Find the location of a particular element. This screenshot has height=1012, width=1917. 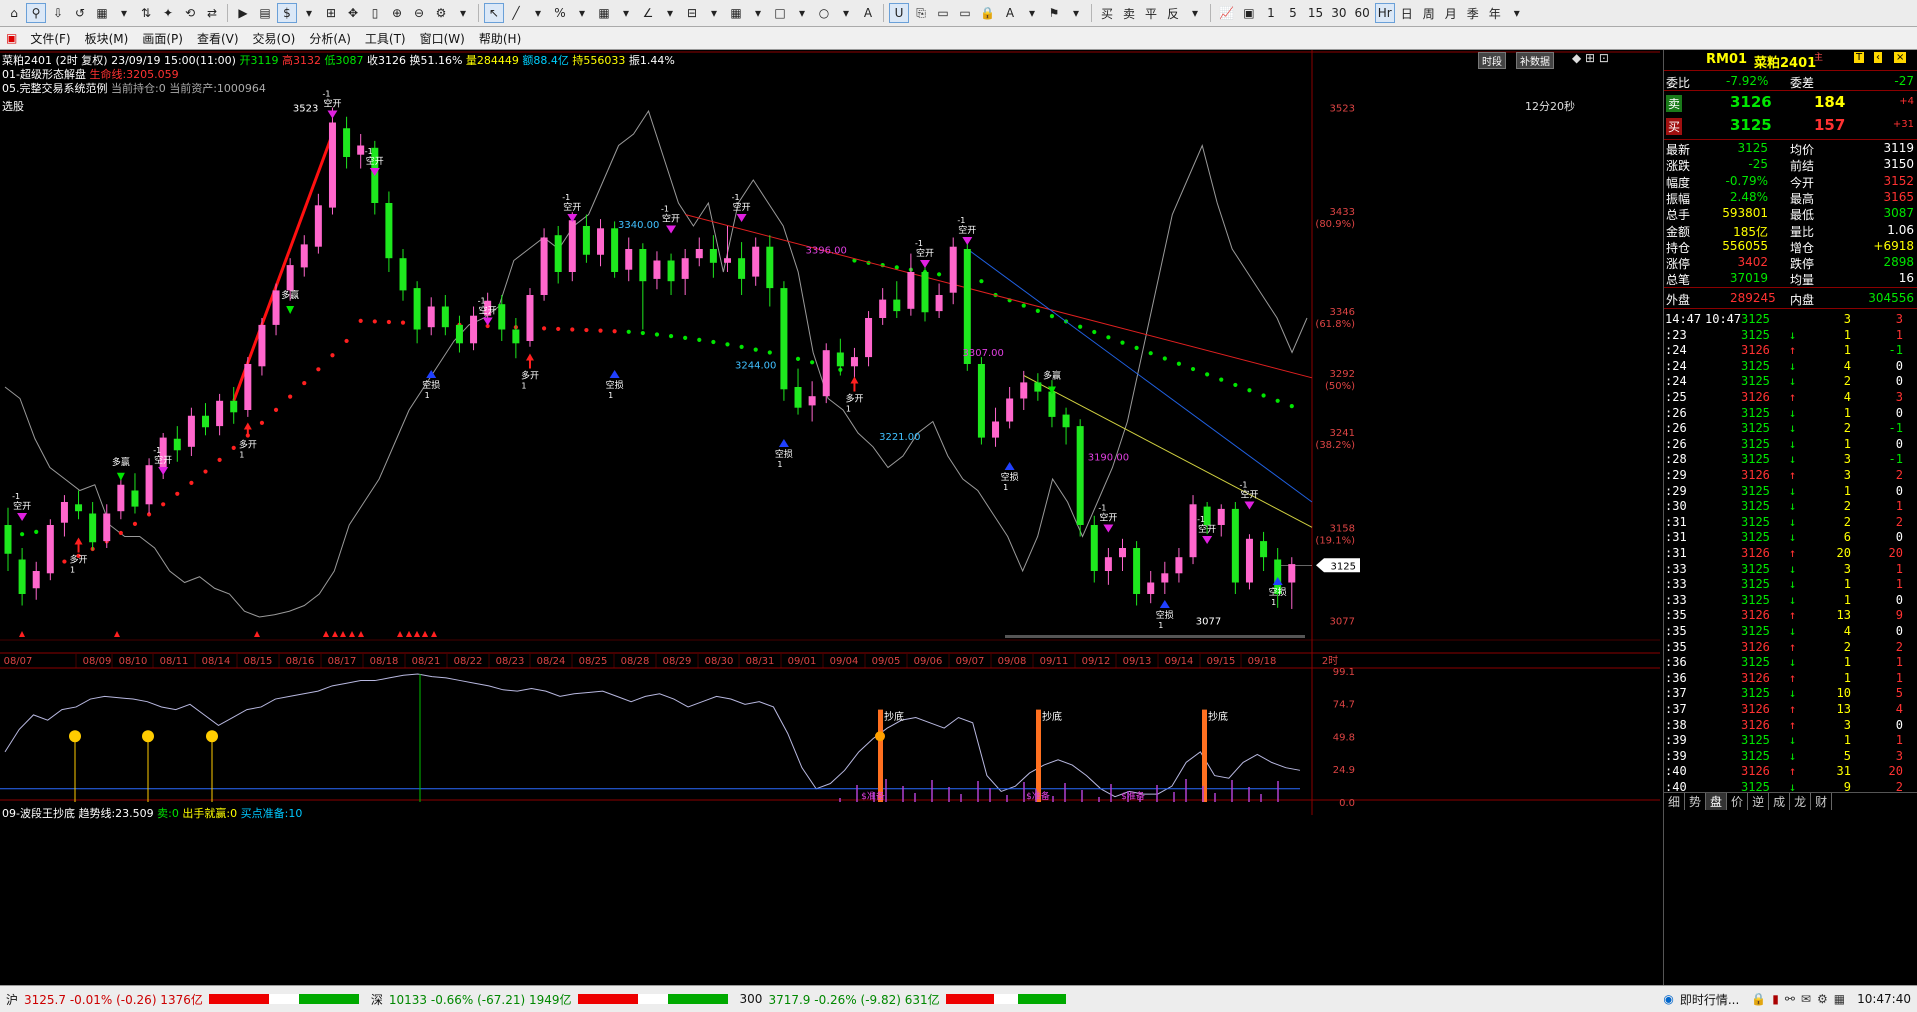

toolbar-home-icon: ⌂ is located at coordinates (14, 13).